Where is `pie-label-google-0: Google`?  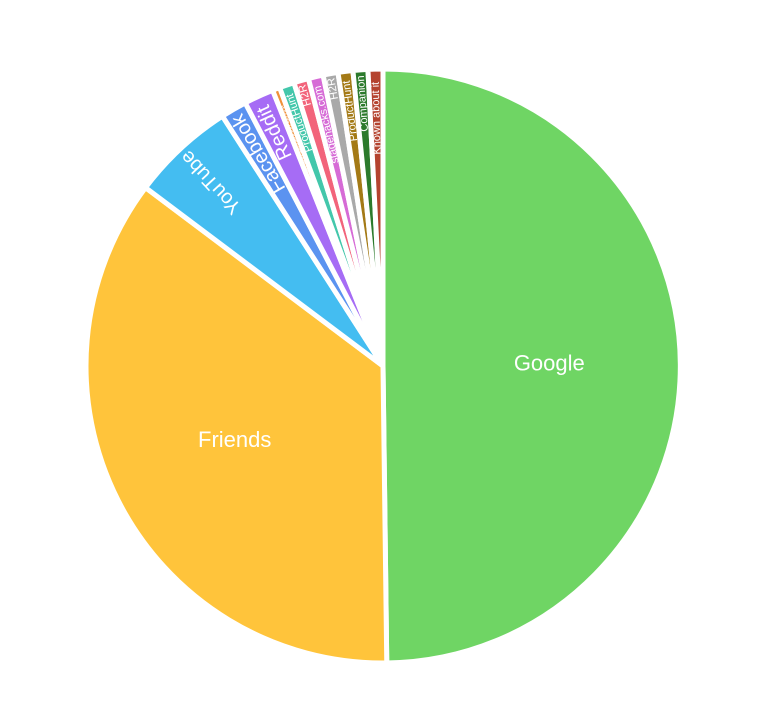
pie-label-google-0: Google is located at coordinates (549, 363).